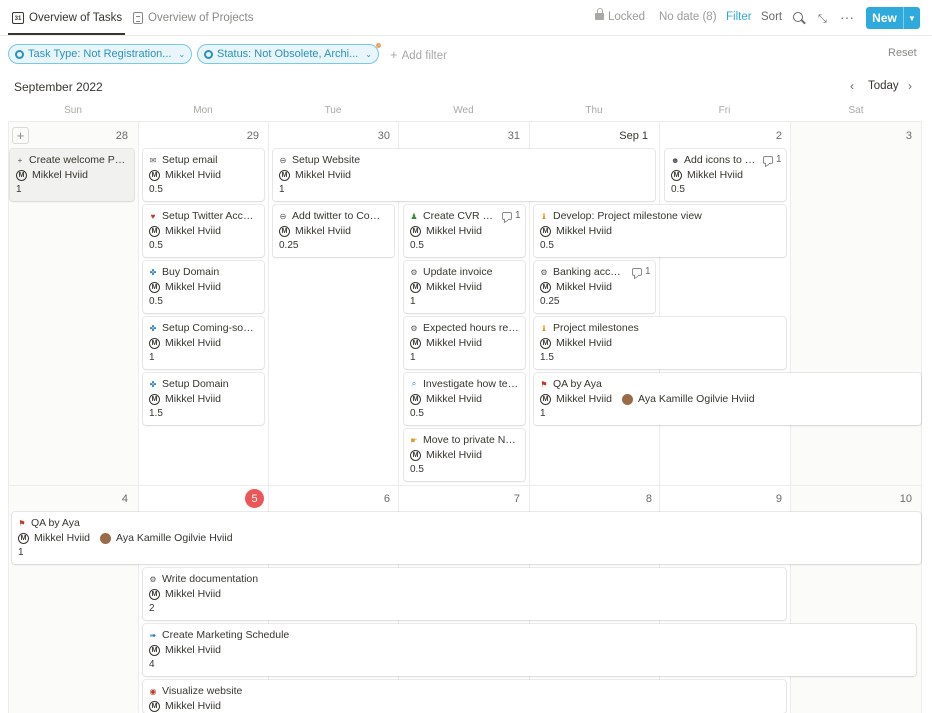  I want to click on filter-button: Filter, so click(739, 17).